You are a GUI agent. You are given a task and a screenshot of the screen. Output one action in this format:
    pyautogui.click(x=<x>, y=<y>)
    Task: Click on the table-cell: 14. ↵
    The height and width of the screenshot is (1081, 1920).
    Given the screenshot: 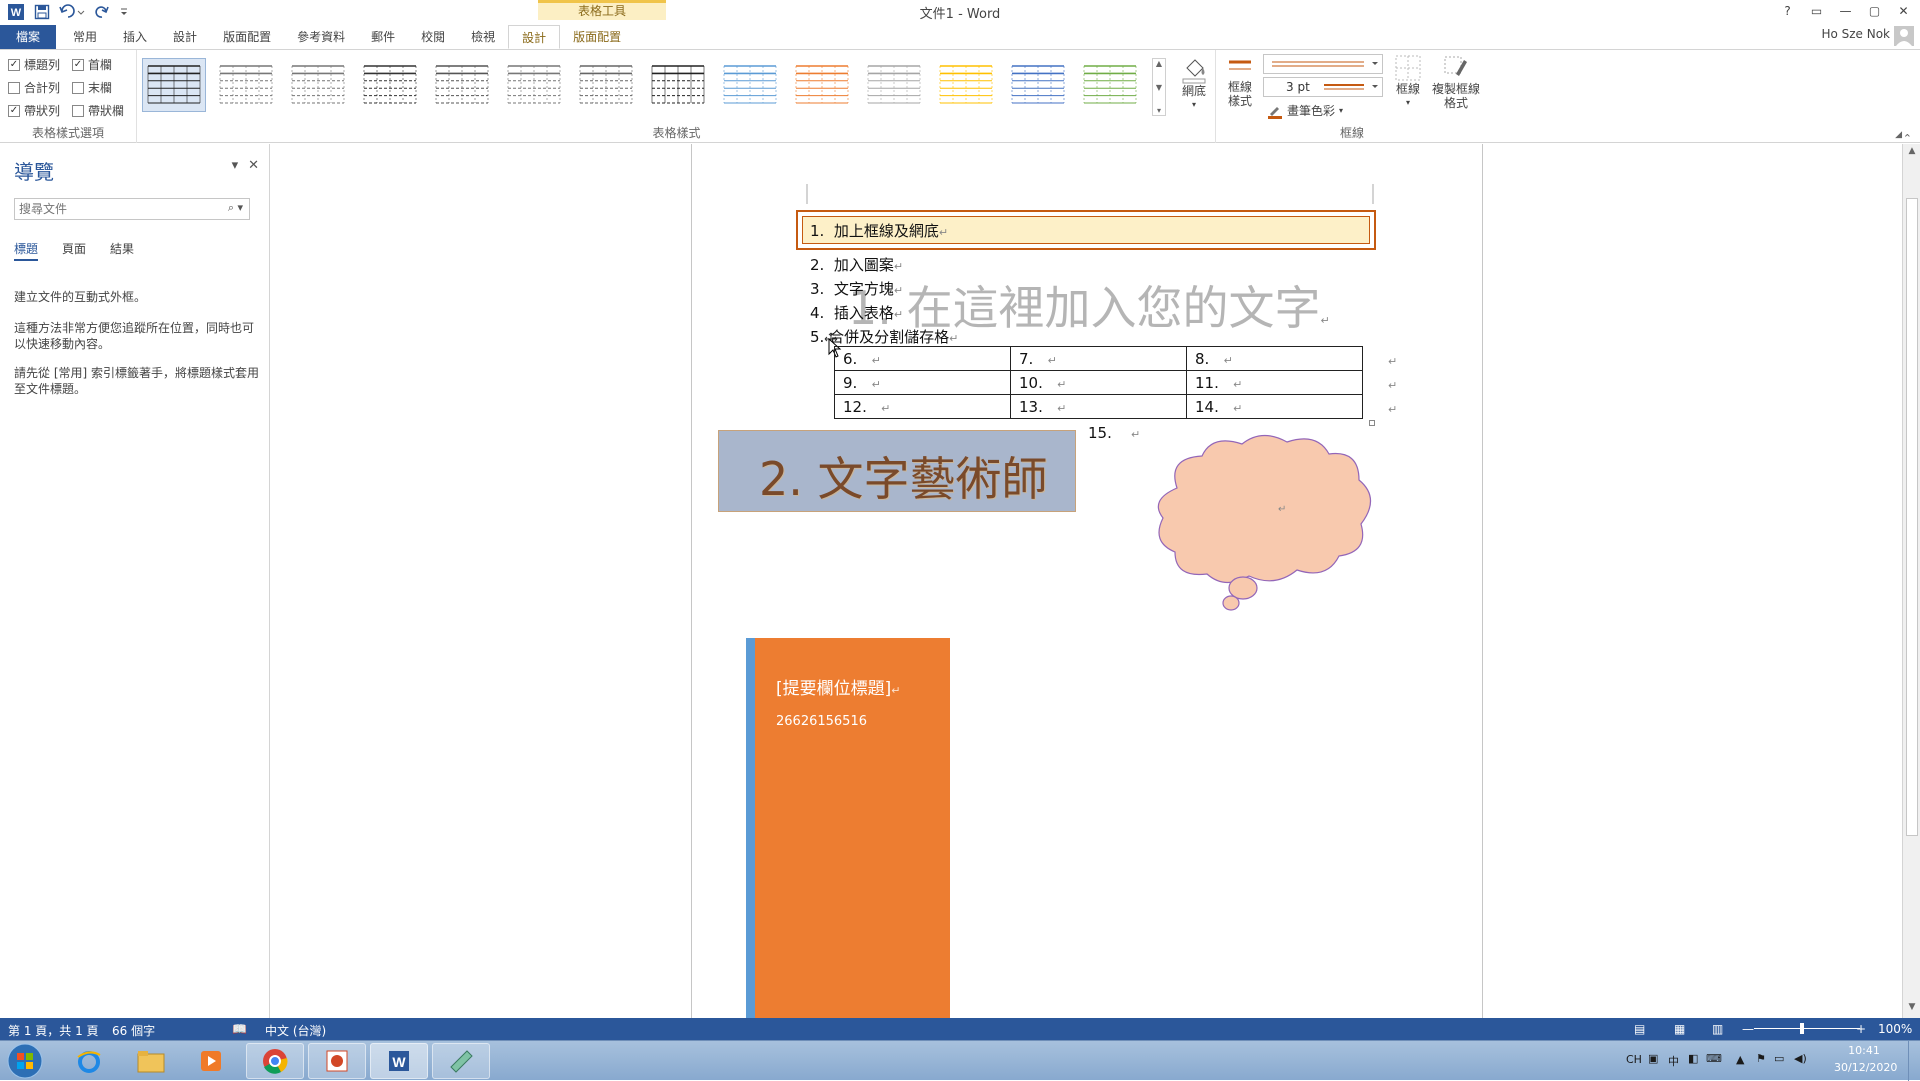 What is the action you would take?
    pyautogui.click(x=1274, y=406)
    